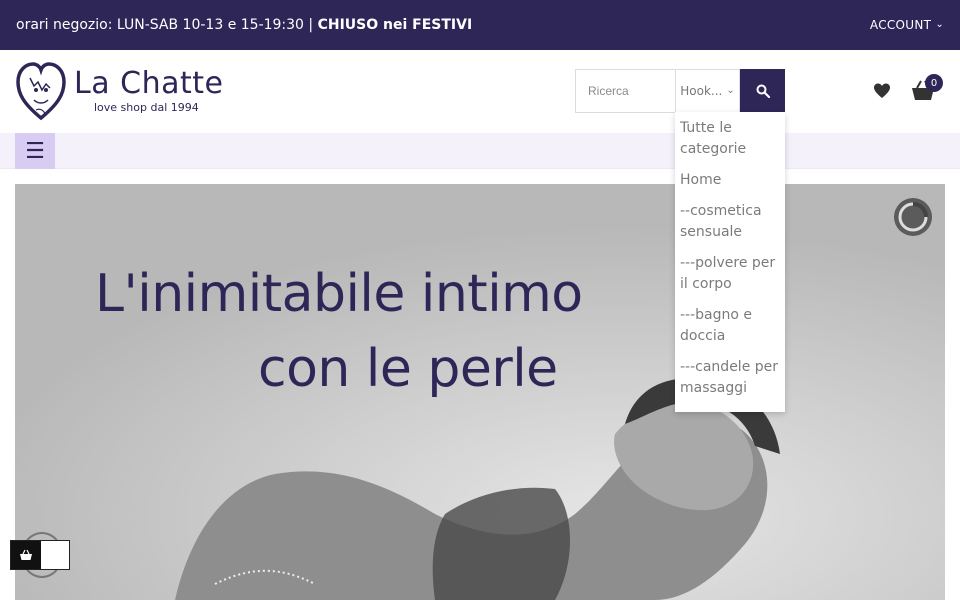 This screenshot has width=960, height=600. I want to click on hero-headline-line1: L'inimitabile intimo, so click(339, 294).